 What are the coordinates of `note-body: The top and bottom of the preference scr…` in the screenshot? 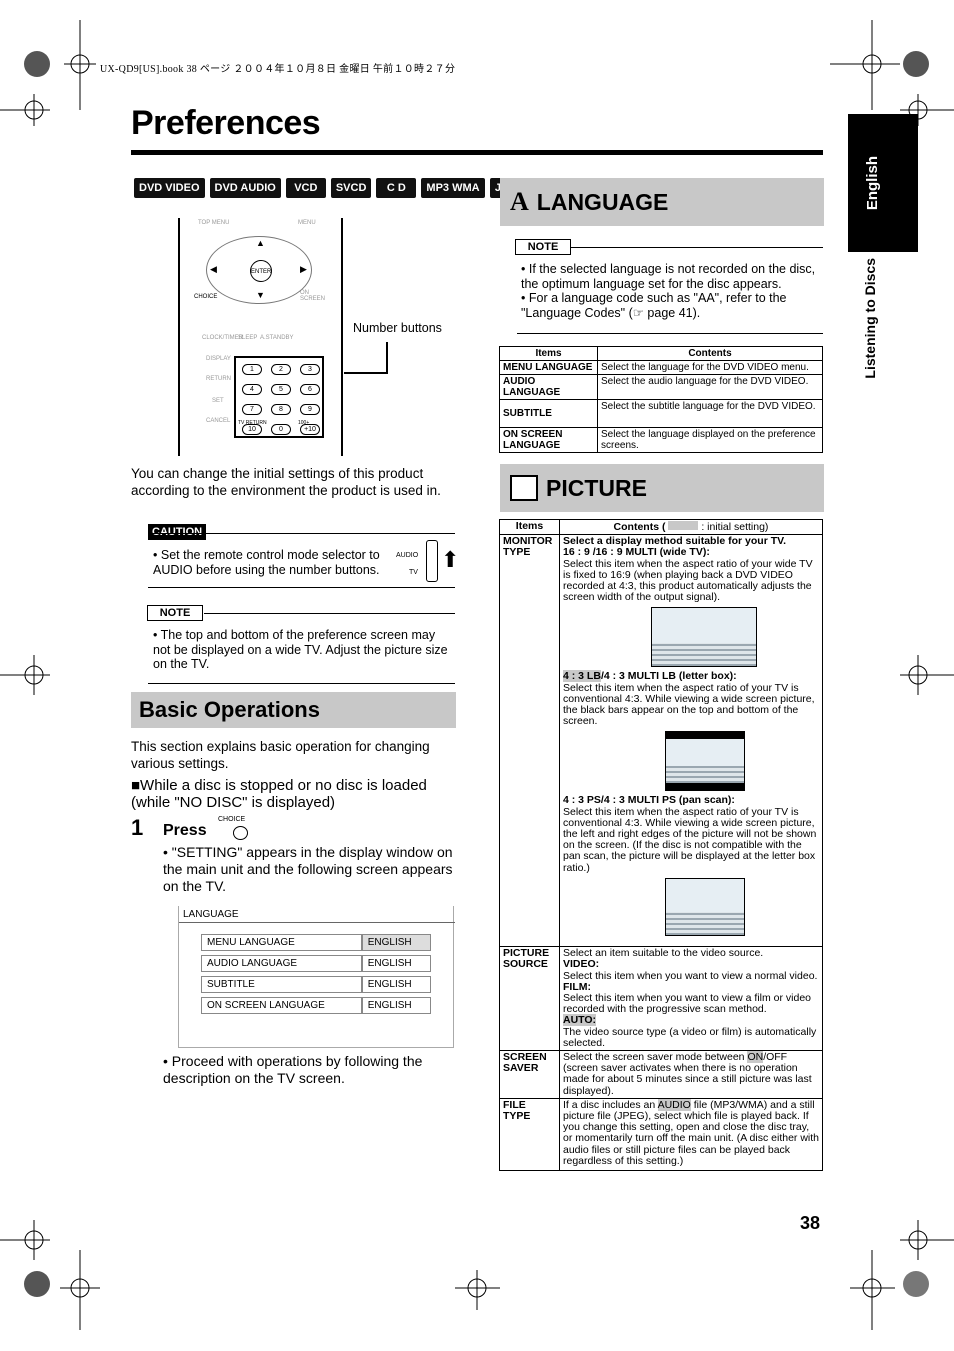 It's located at (300, 649).